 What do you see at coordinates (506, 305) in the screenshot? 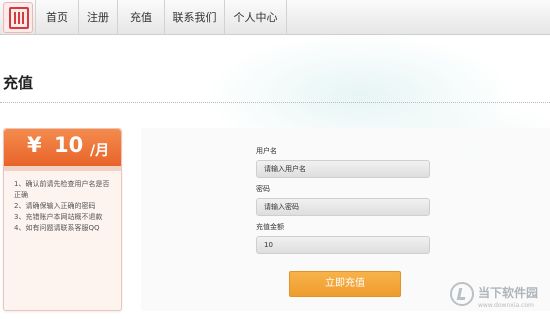
I see `watermark-url: www.downxia.com` at bounding box center [506, 305].